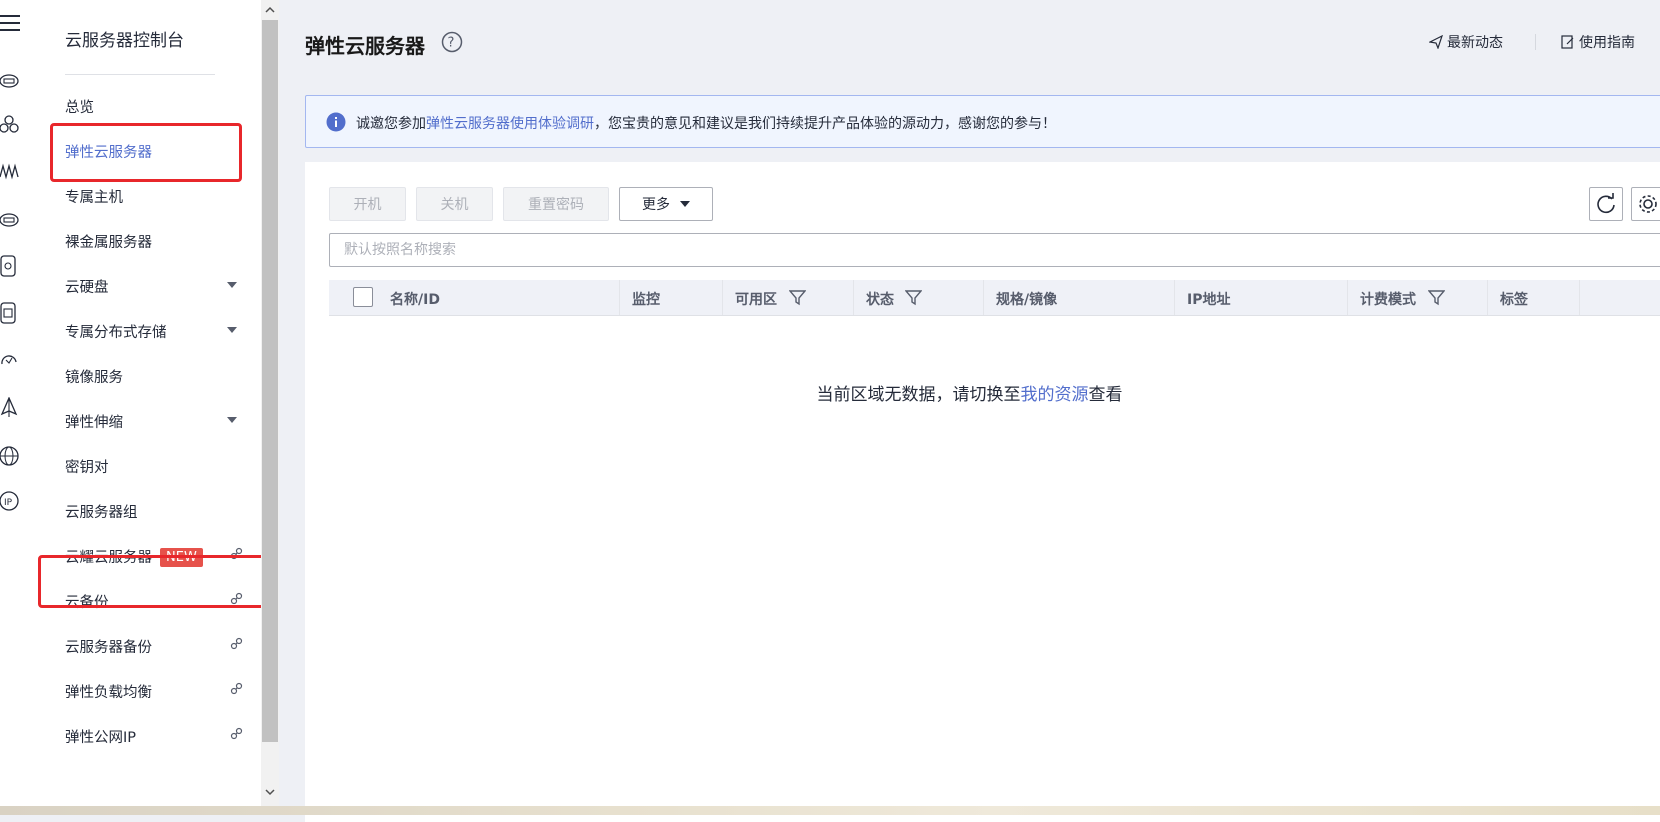 The width and height of the screenshot is (1660, 822). I want to click on menu-icon, so click(11, 23).